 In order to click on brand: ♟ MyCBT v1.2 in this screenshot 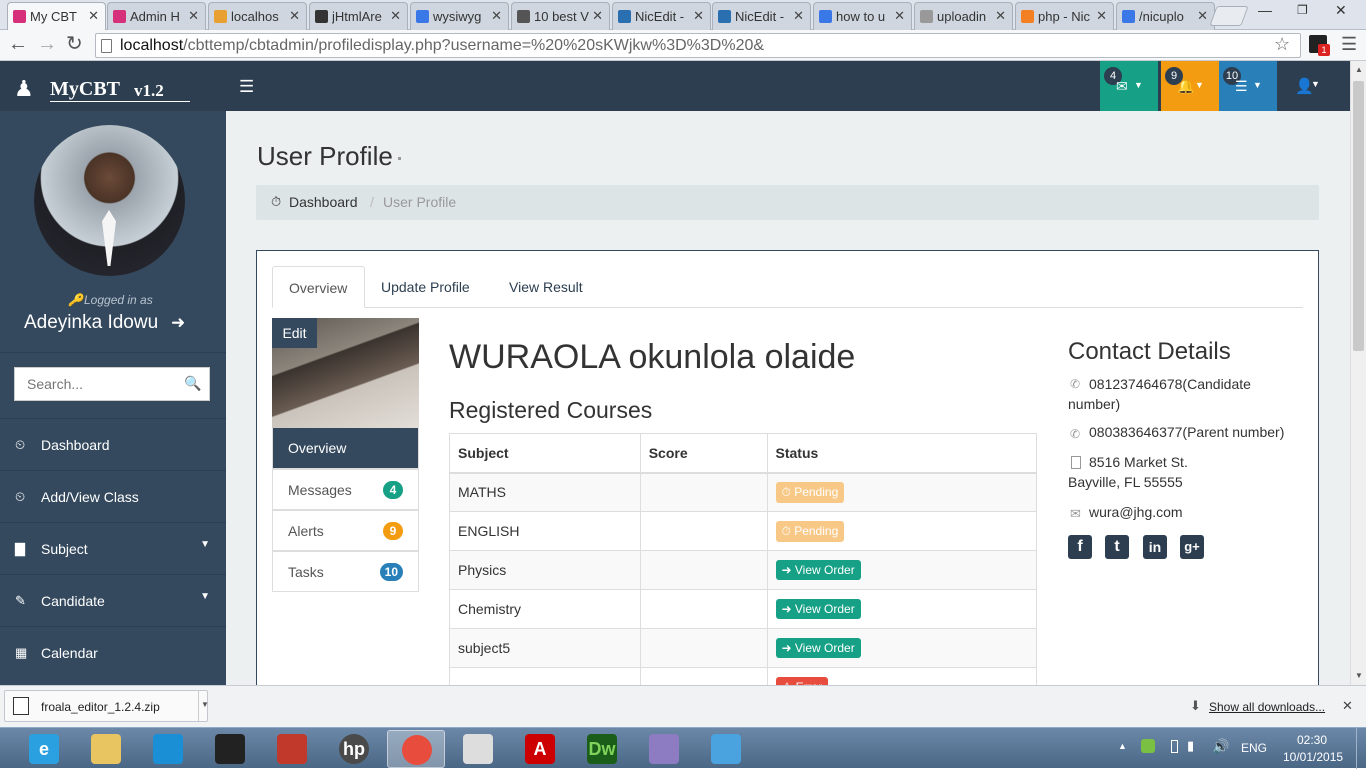, I will do `click(113, 86)`.